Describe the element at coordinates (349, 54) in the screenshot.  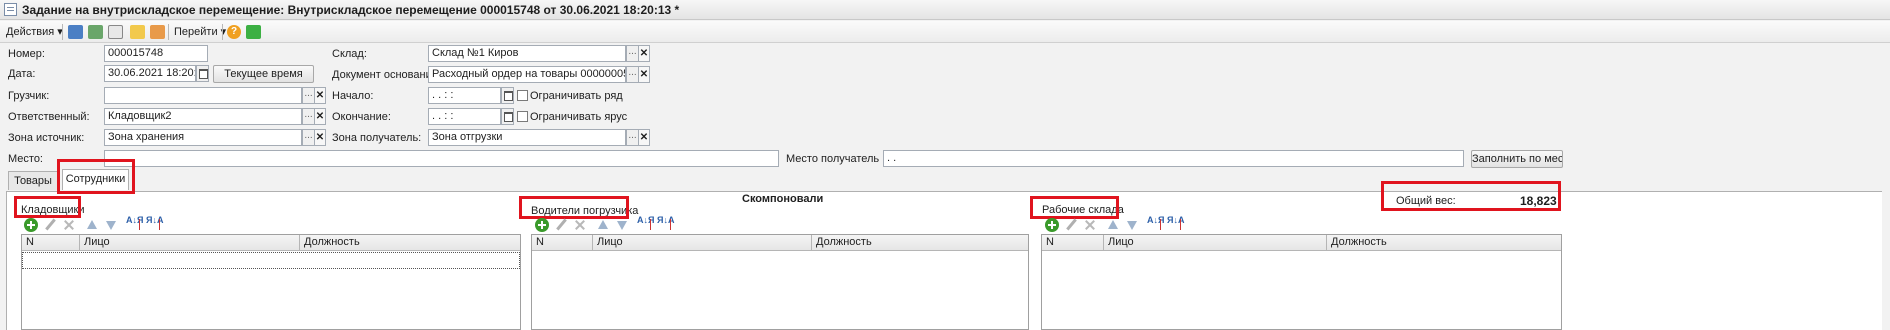
I see `warehouse-label: Склад:` at that location.